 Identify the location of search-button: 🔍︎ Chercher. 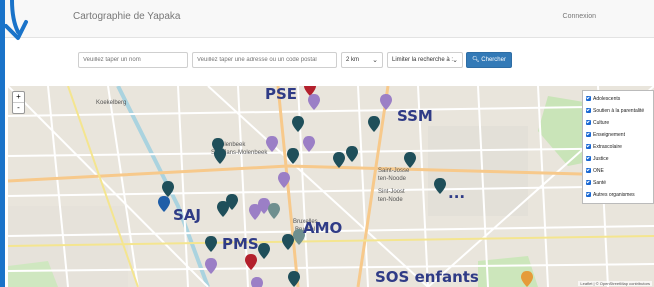
(489, 60).